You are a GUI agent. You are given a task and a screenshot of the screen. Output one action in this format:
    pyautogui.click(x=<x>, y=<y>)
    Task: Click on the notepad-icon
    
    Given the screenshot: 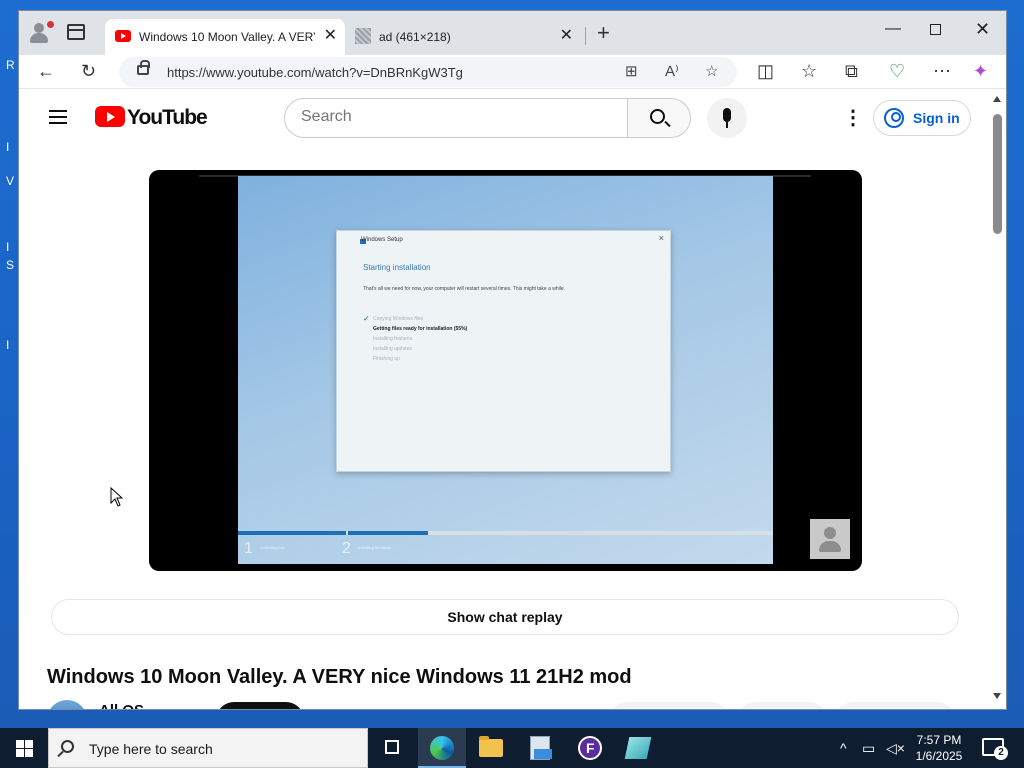 What is the action you would take?
    pyautogui.click(x=638, y=748)
    